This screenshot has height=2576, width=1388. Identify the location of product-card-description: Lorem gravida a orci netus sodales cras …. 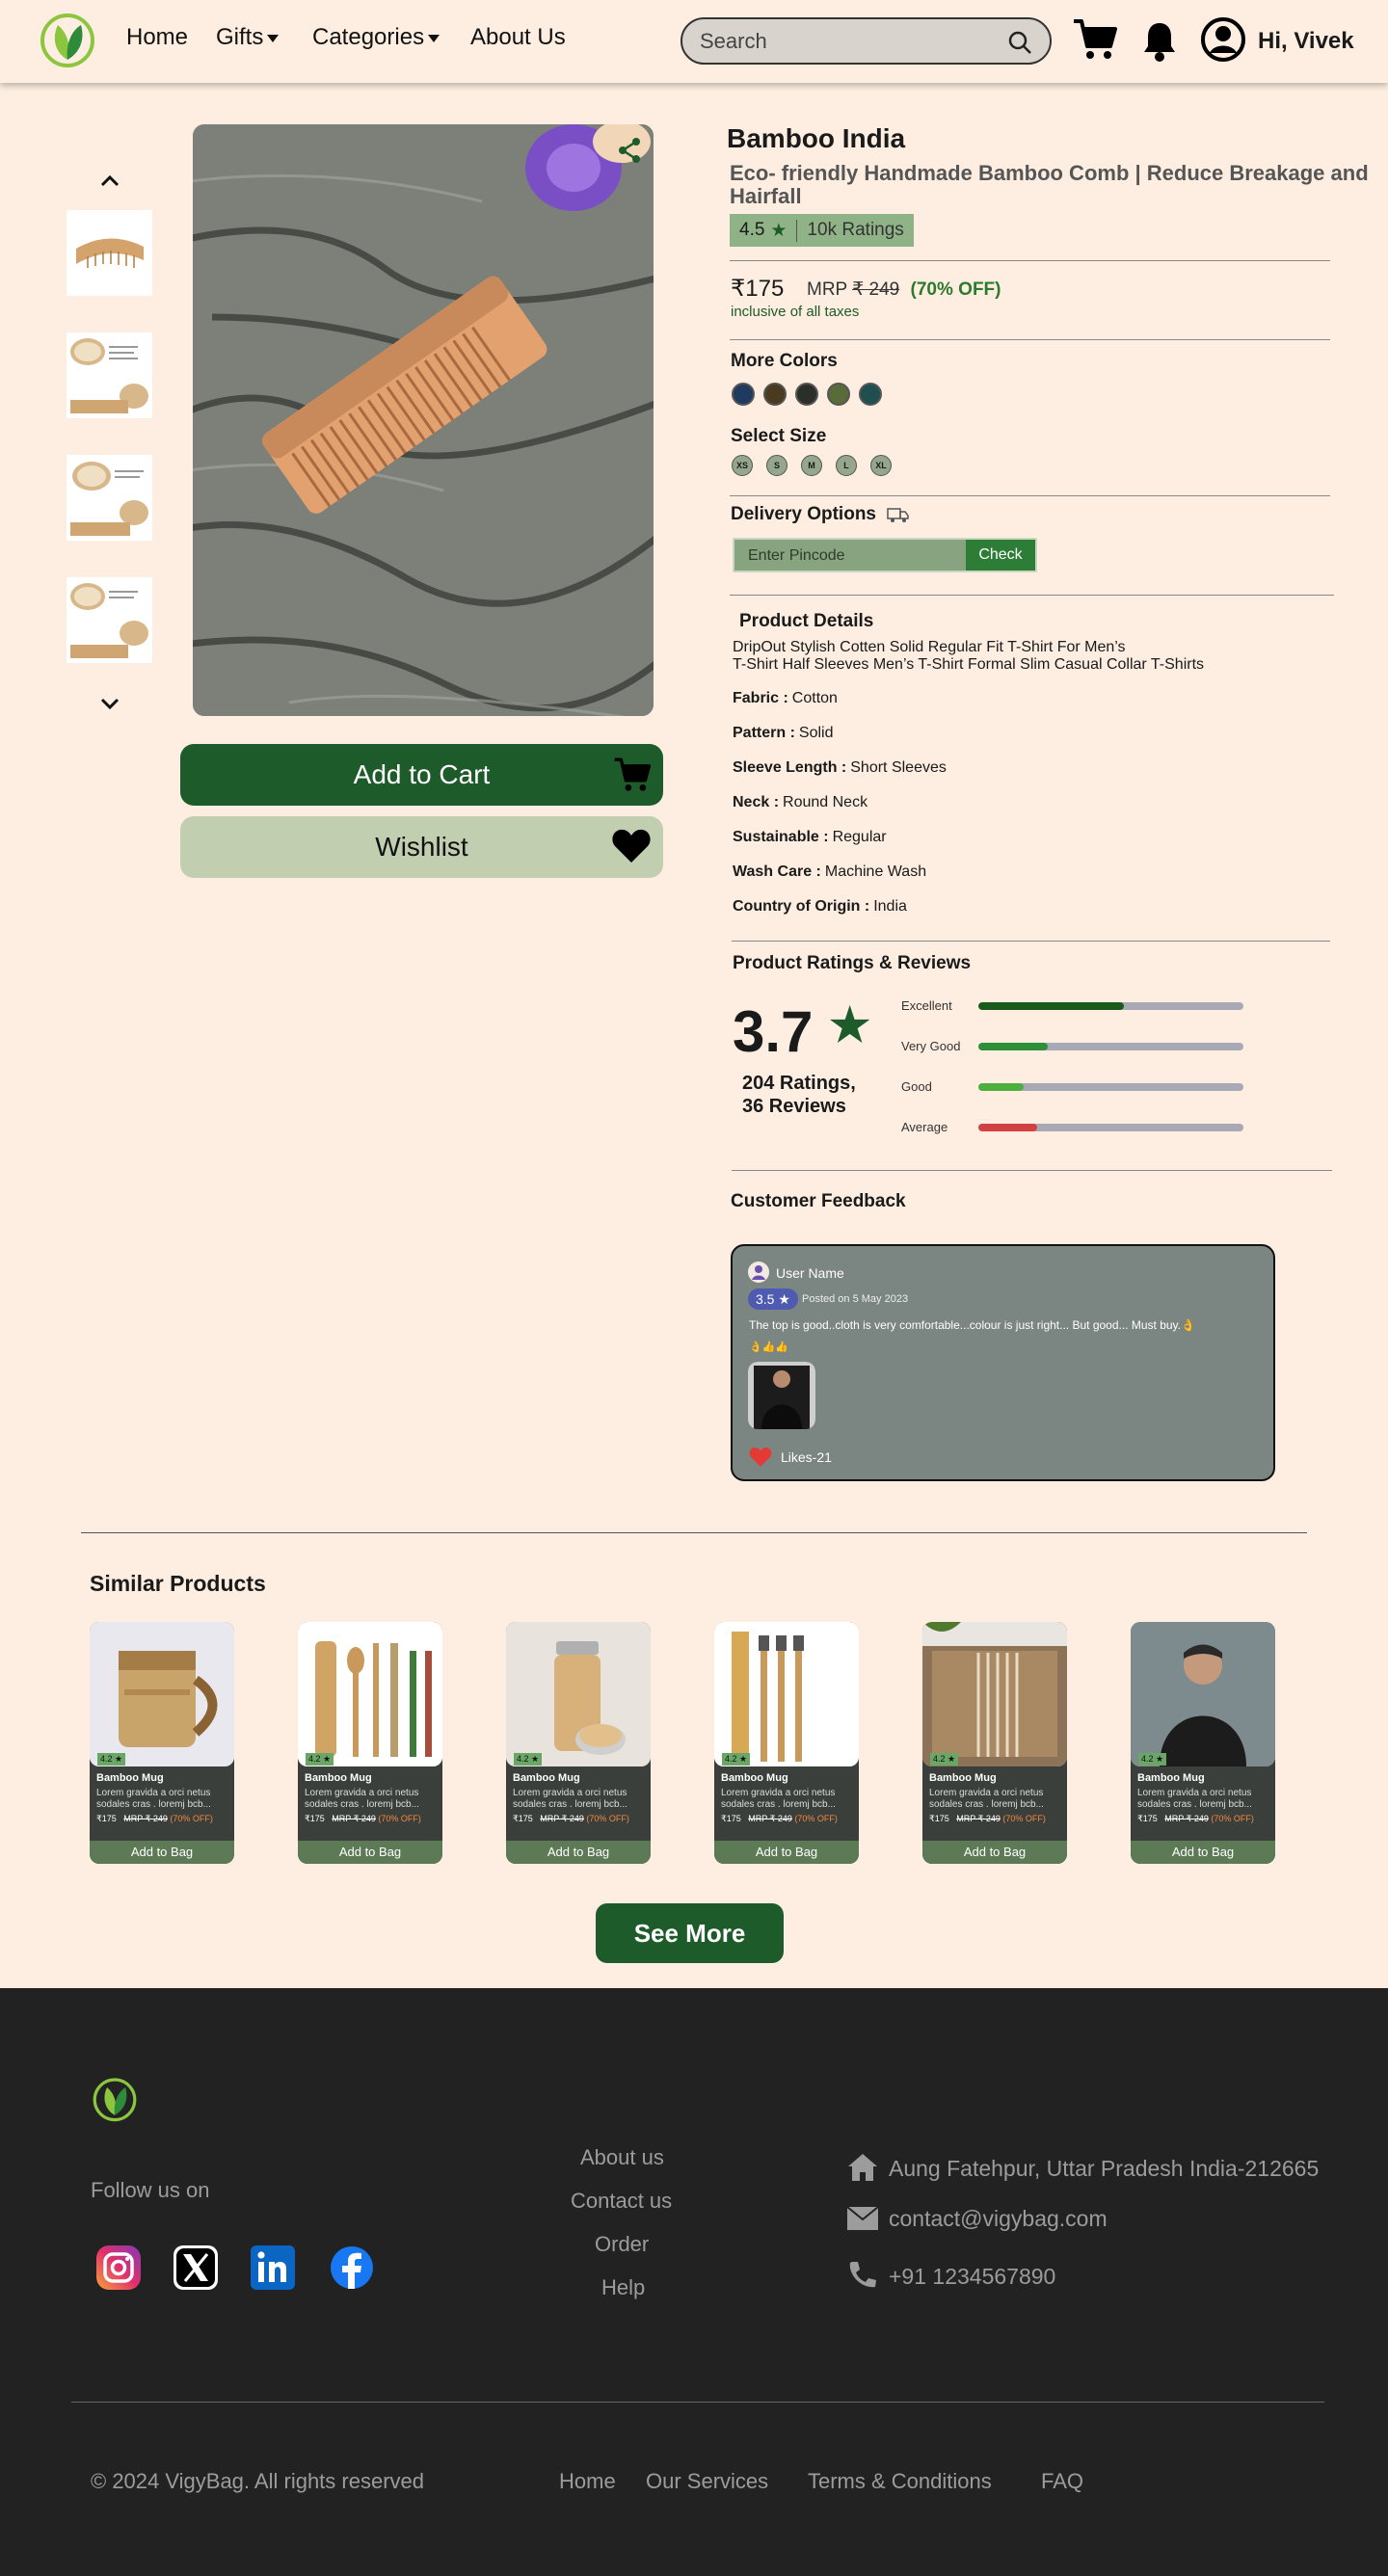
(570, 1799).